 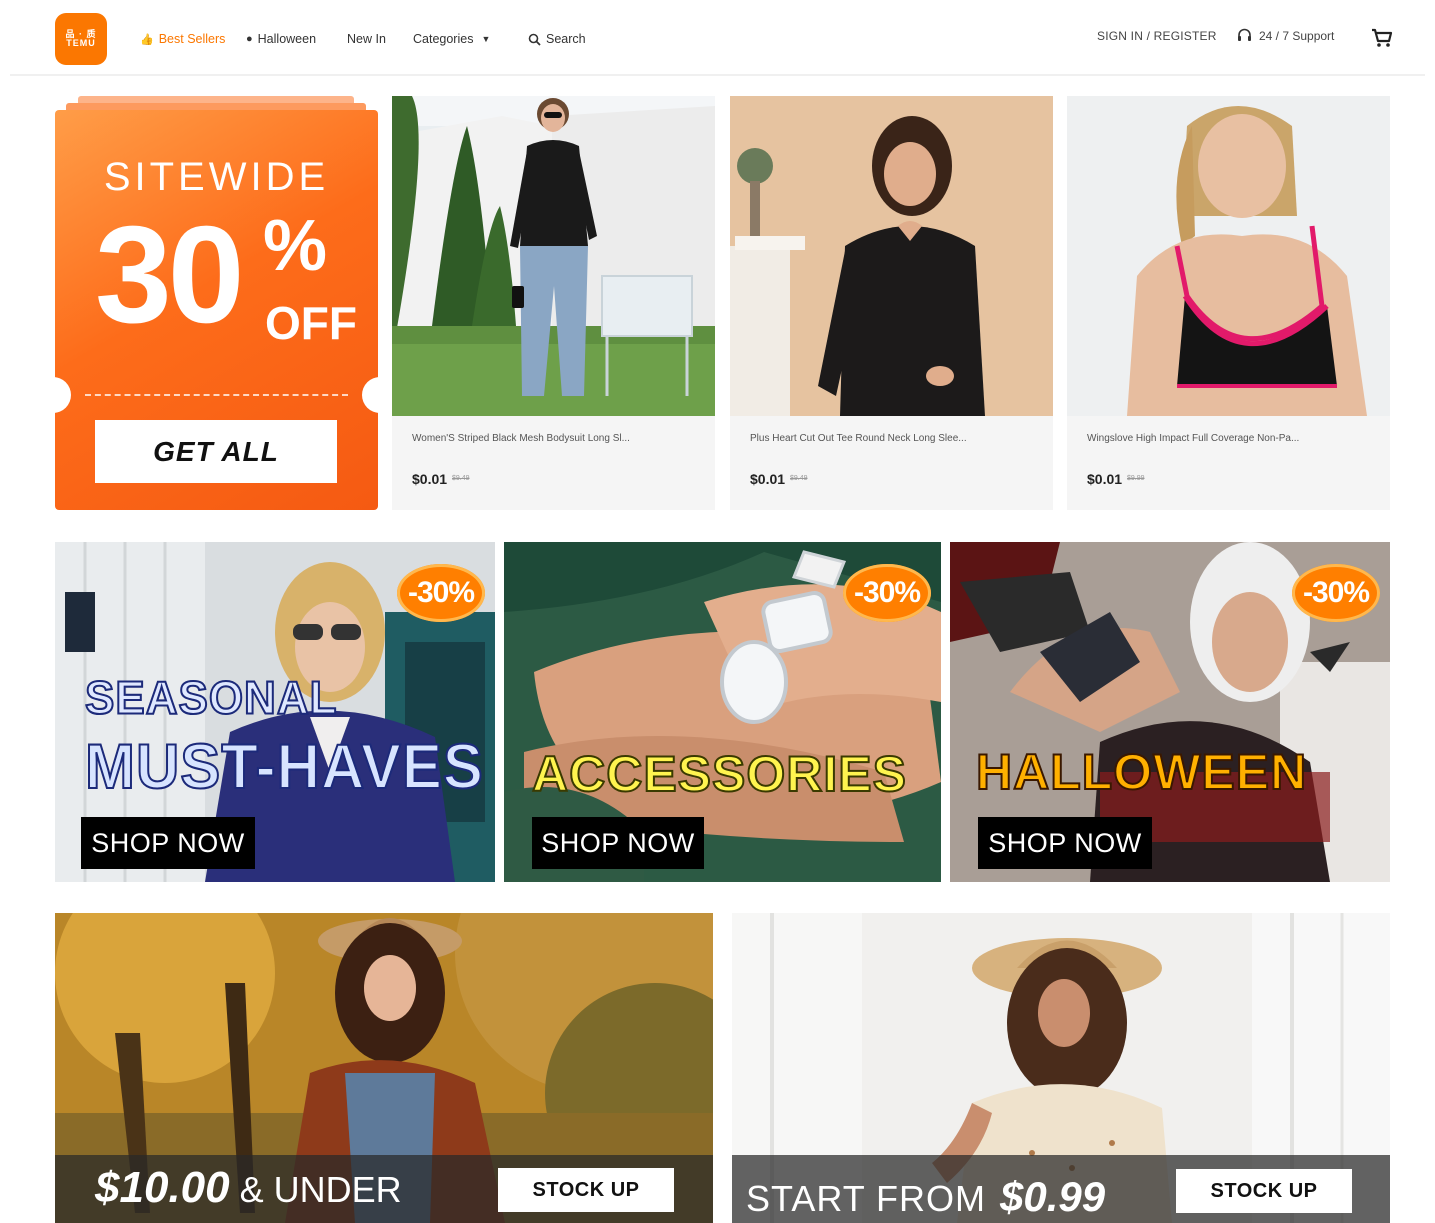 What do you see at coordinates (384, 1068) in the screenshot?
I see `promo-banner-under-10: $10.00 & UNDER STOCK UP` at bounding box center [384, 1068].